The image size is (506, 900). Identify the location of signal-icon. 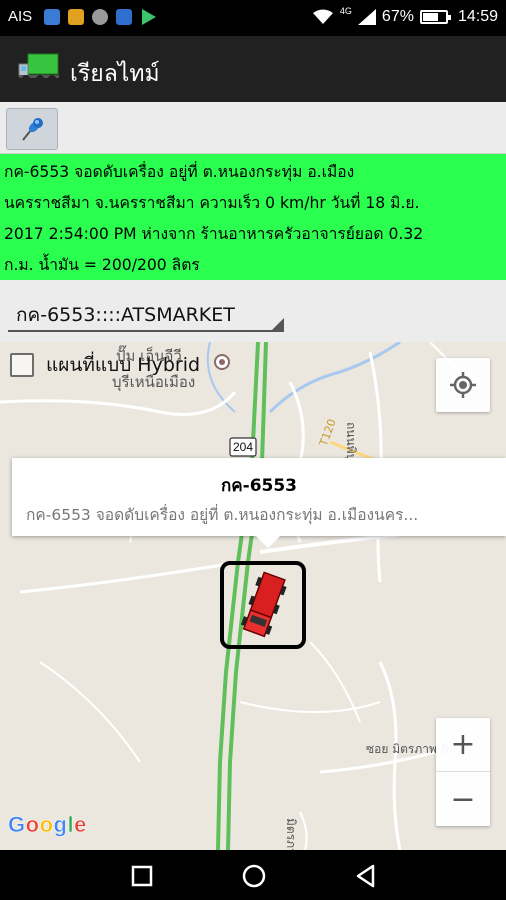
(366, 17).